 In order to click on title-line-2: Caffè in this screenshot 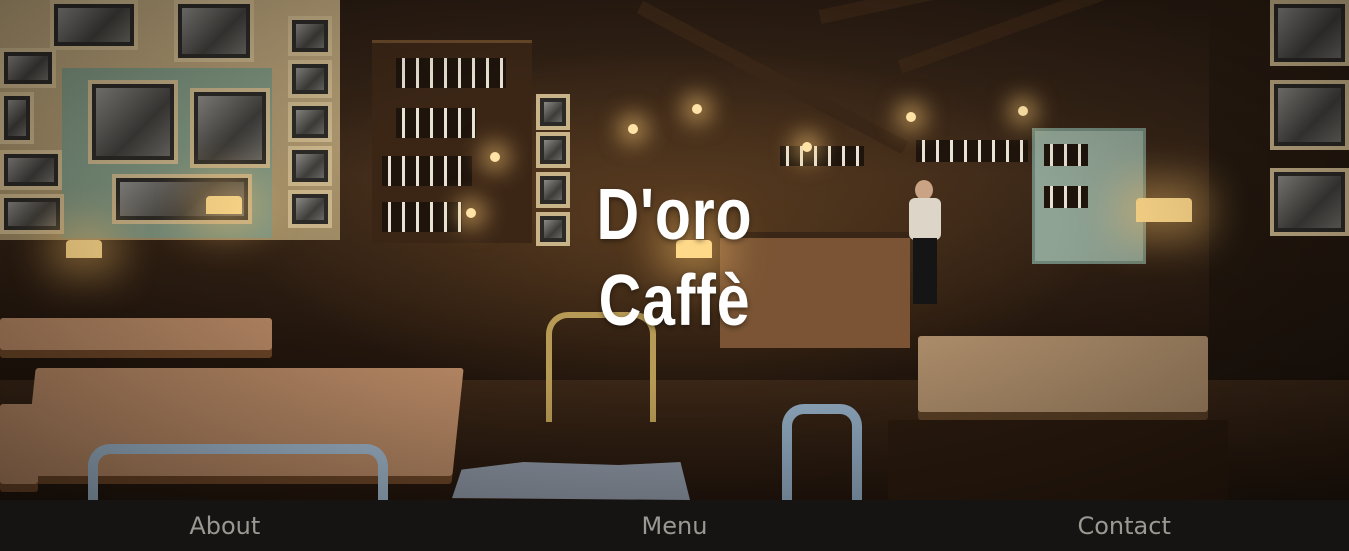, I will do `click(674, 301)`.